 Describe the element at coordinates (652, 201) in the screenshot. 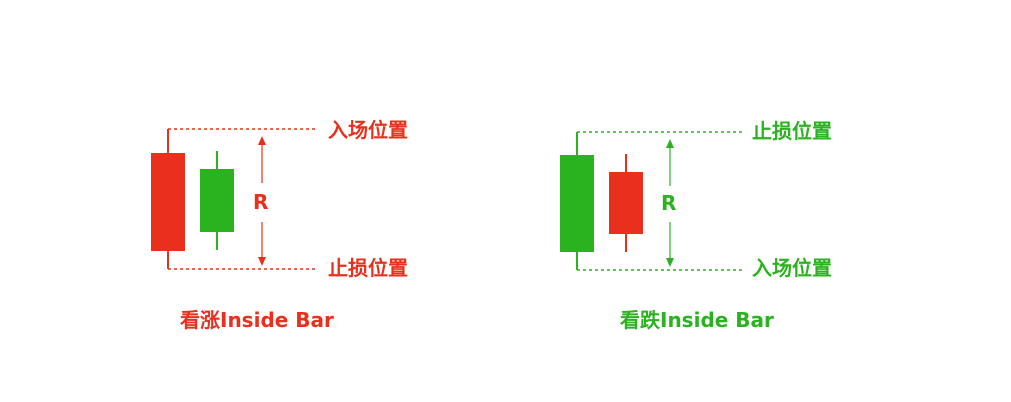

I see `bearish-diagram` at that location.